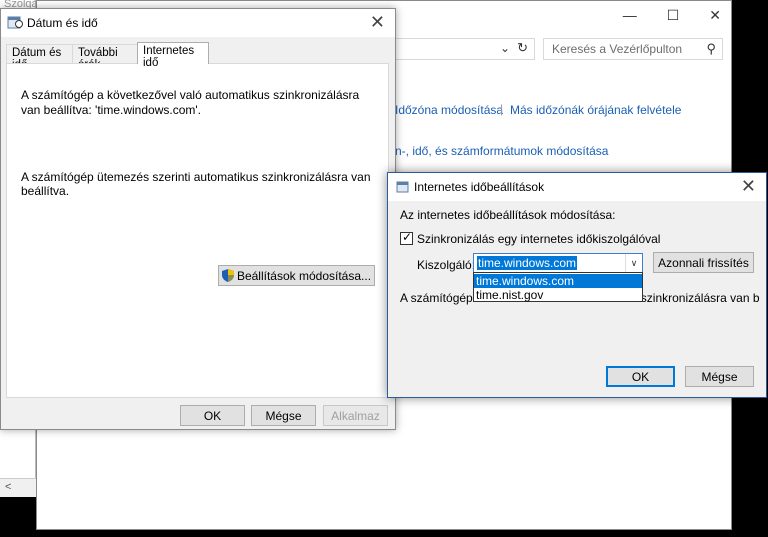  I want to click on scroll-left-icon: <, so click(8, 487).